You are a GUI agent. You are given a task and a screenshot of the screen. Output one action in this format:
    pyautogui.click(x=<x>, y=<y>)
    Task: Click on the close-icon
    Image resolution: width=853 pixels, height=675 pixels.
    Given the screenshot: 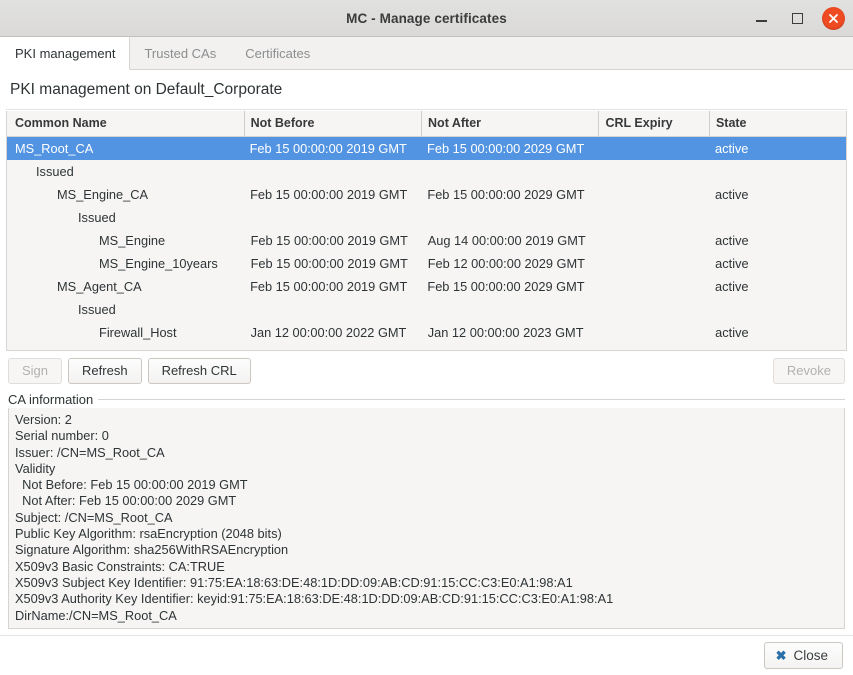 What is the action you would take?
    pyautogui.click(x=833, y=18)
    